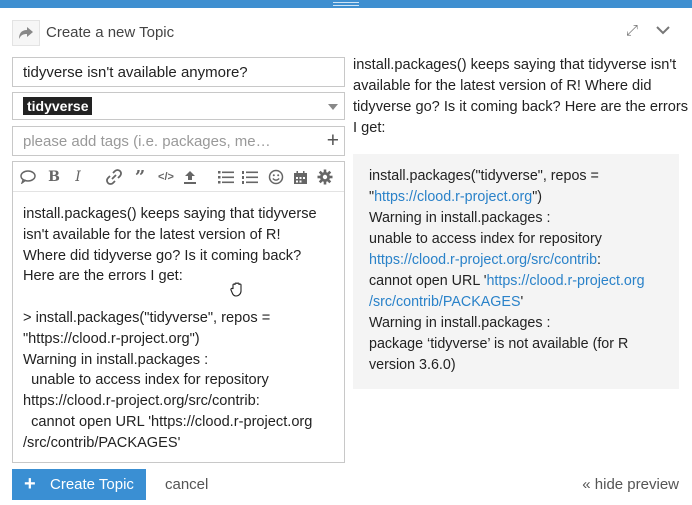 The image size is (692, 505). Describe the element at coordinates (54, 177) in the screenshot. I see `bold-icon: B` at that location.